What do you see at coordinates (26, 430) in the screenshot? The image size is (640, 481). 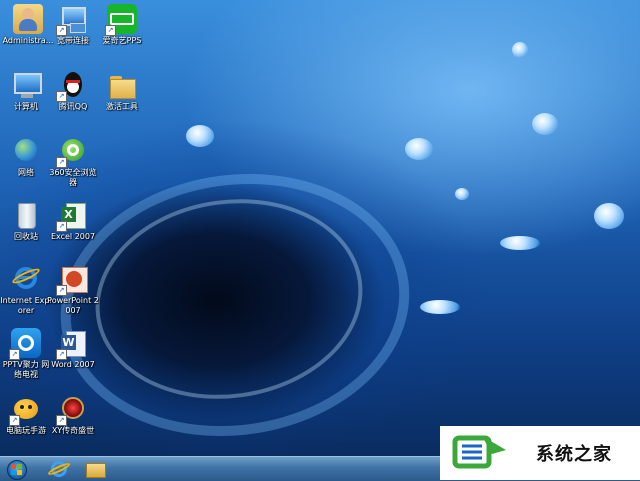 I see `icon-label: 电脑玩手游` at bounding box center [26, 430].